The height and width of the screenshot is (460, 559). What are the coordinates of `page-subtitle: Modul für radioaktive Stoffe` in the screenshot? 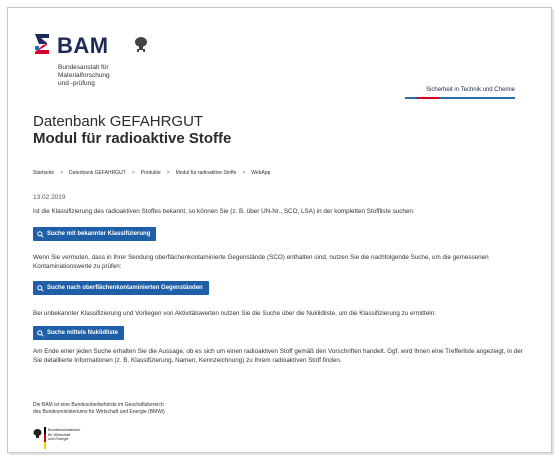 It's located at (132, 138).